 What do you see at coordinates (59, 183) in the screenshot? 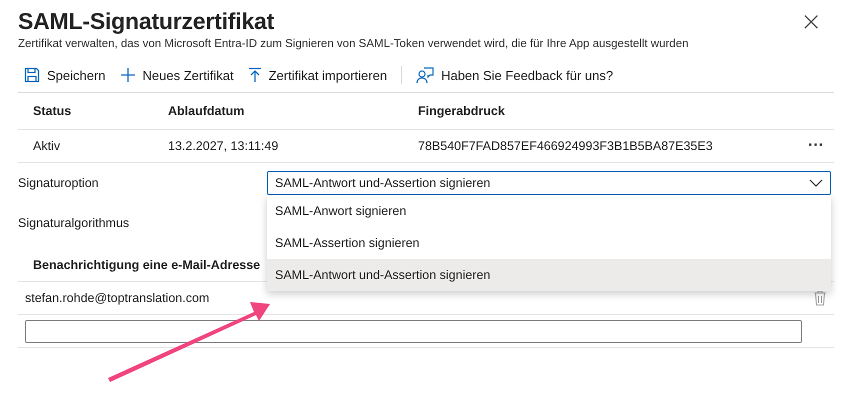
I see `field-label: Signaturoption` at bounding box center [59, 183].